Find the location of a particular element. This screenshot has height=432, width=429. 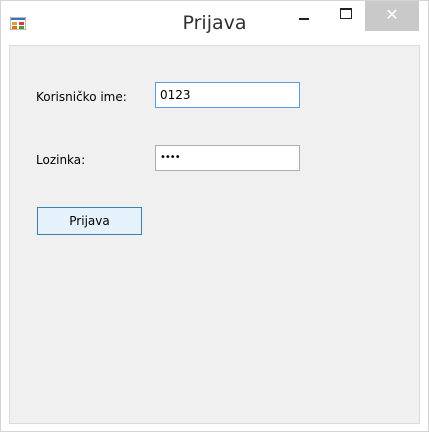

close-icon: ✕ is located at coordinates (392, 14).